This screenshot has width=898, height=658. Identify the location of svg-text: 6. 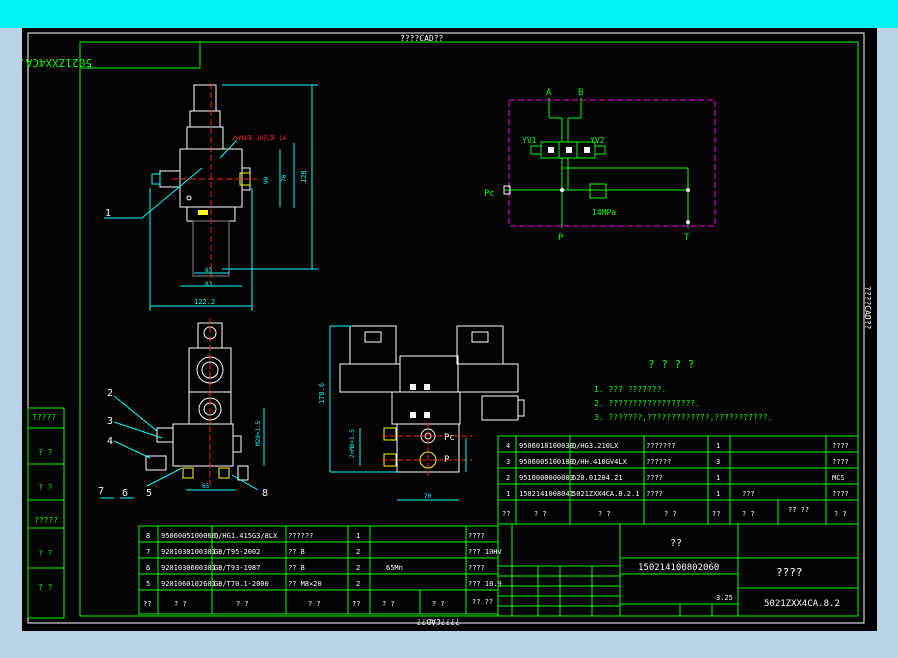
(148, 568).